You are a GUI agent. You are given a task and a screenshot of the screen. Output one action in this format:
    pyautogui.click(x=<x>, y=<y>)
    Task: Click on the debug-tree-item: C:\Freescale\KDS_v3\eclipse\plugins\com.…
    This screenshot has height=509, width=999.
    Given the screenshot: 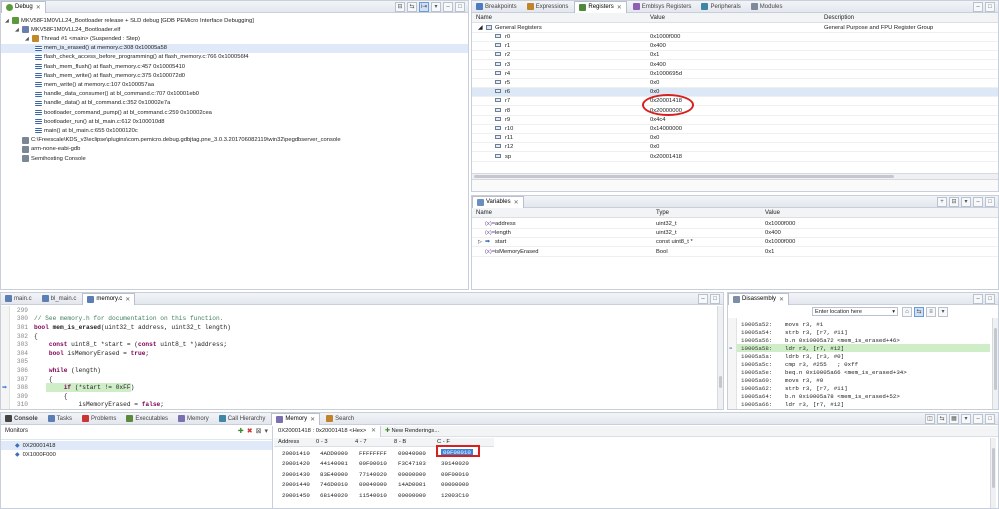 What is the action you would take?
    pyautogui.click(x=234, y=140)
    